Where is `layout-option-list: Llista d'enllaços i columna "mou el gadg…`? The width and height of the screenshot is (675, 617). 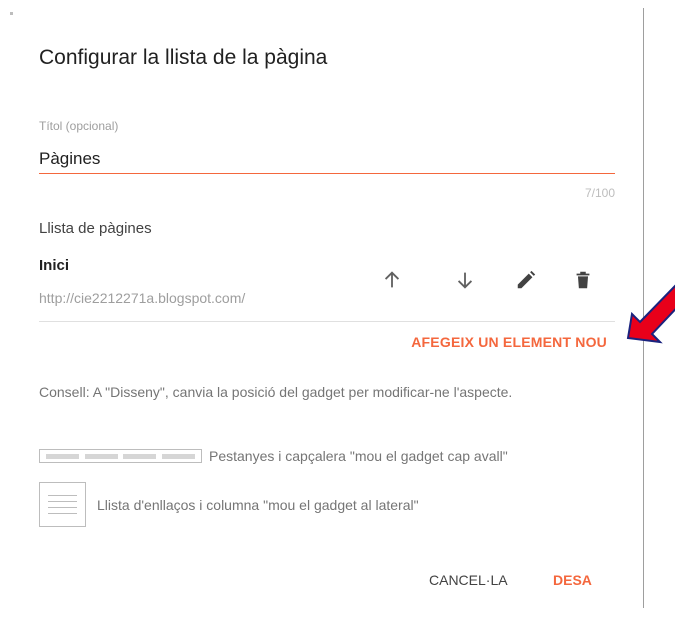
layout-option-list: Llista d'enllaços i columna "mou el gadg… is located at coordinates (229, 504).